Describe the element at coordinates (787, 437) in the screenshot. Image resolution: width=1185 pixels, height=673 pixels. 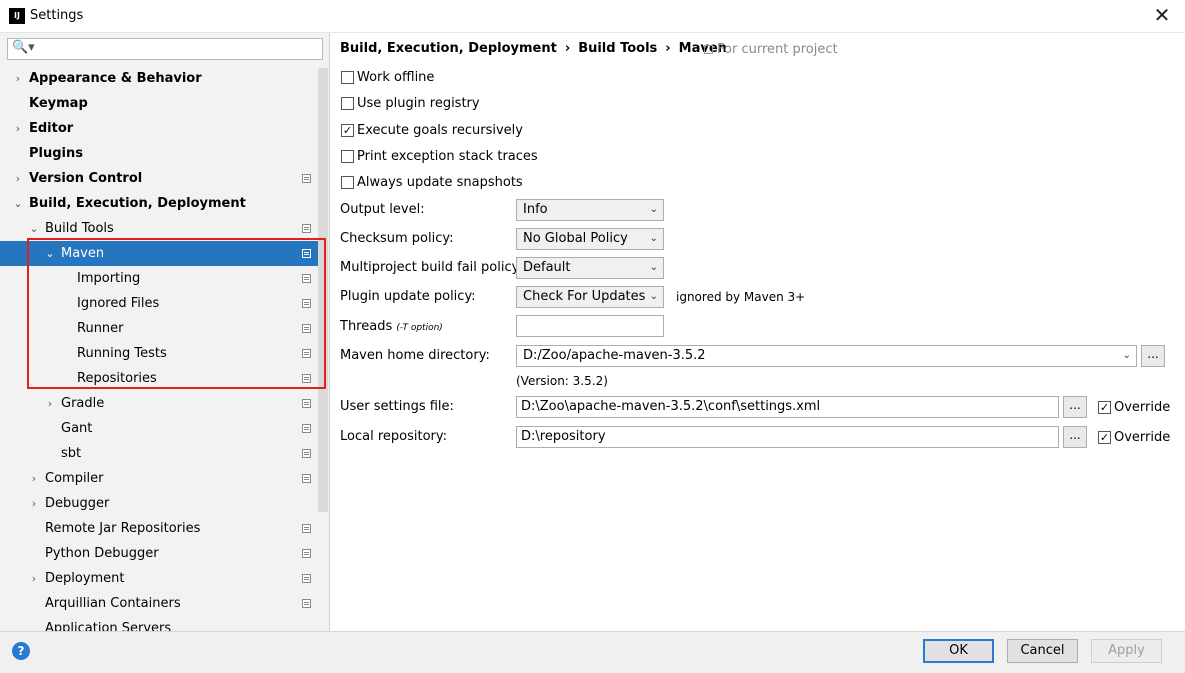
I see `local-repository-input: D:\repository` at that location.